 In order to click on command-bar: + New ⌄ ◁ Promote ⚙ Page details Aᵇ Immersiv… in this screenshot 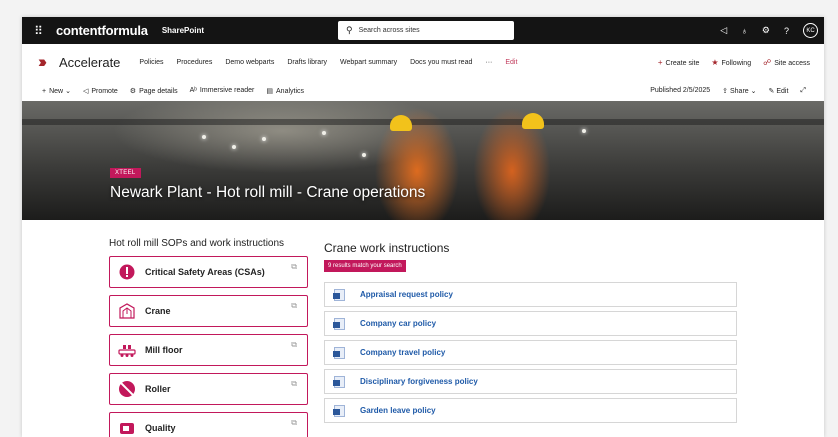, I will do `click(423, 90)`.